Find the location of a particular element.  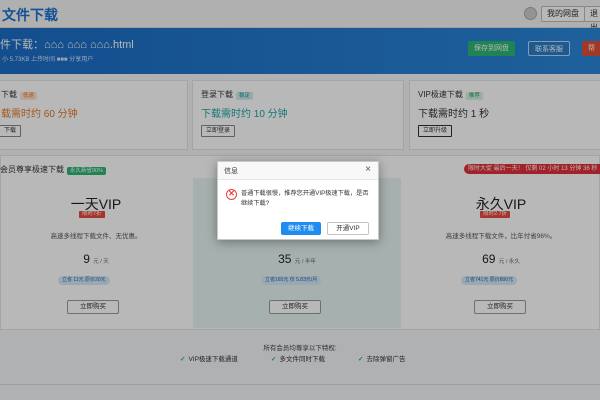

close-icon: × is located at coordinates (368, 169).